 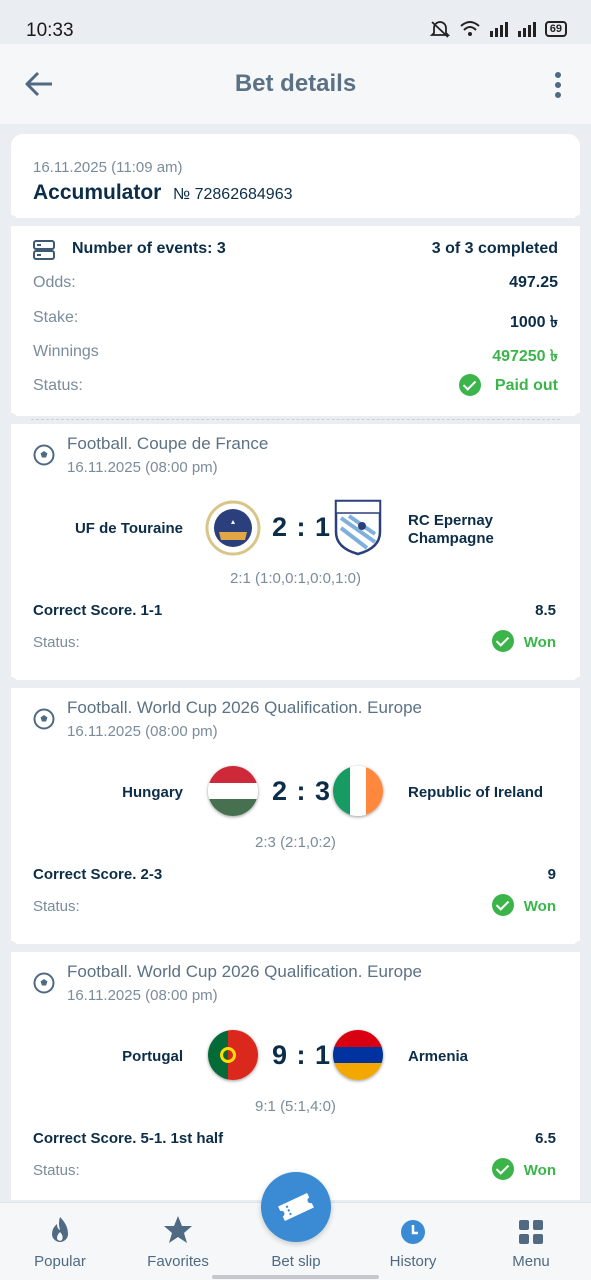 I want to click on away-team: Republic of Ireland, so click(x=476, y=792).